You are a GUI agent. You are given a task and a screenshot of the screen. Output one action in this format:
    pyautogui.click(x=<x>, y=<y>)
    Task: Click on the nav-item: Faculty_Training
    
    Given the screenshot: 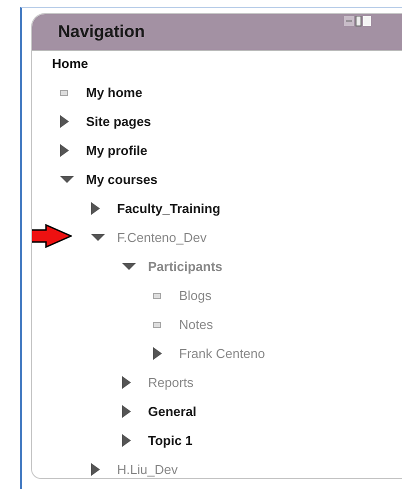 What is the action you would take?
    pyautogui.click(x=168, y=209)
    